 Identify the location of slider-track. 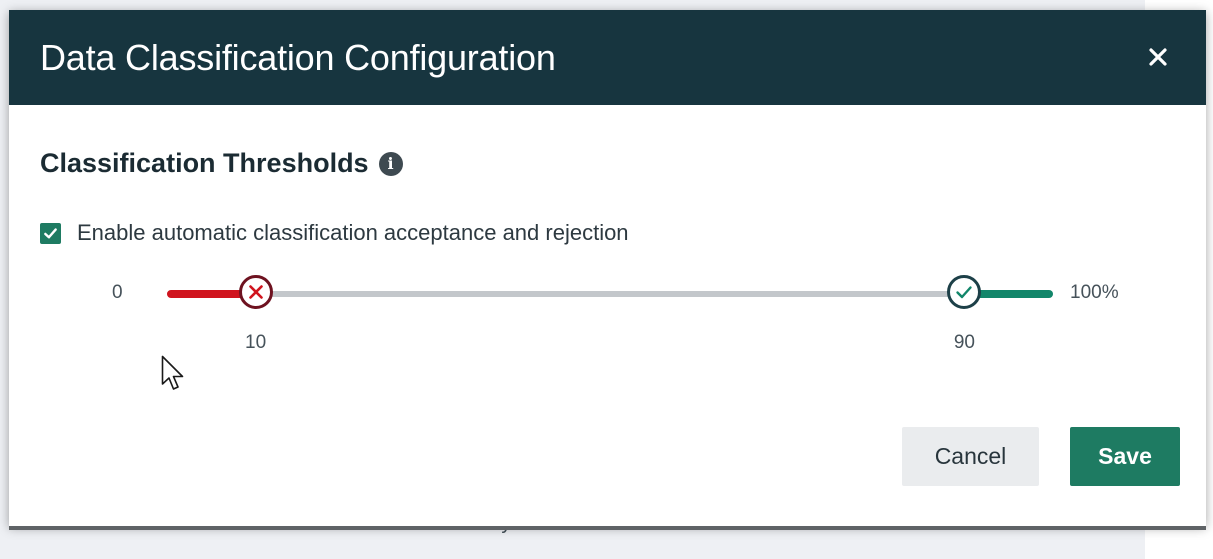
(610, 294).